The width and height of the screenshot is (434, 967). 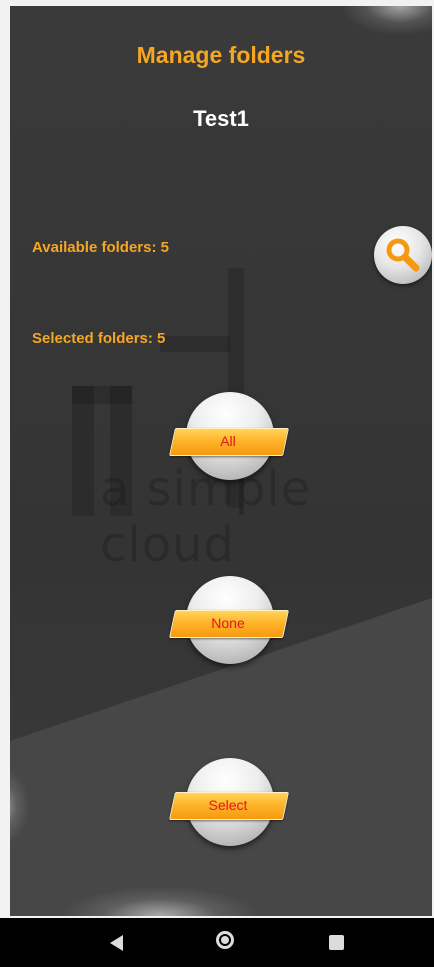 I want to click on system-navigation-bar, so click(x=217, y=942).